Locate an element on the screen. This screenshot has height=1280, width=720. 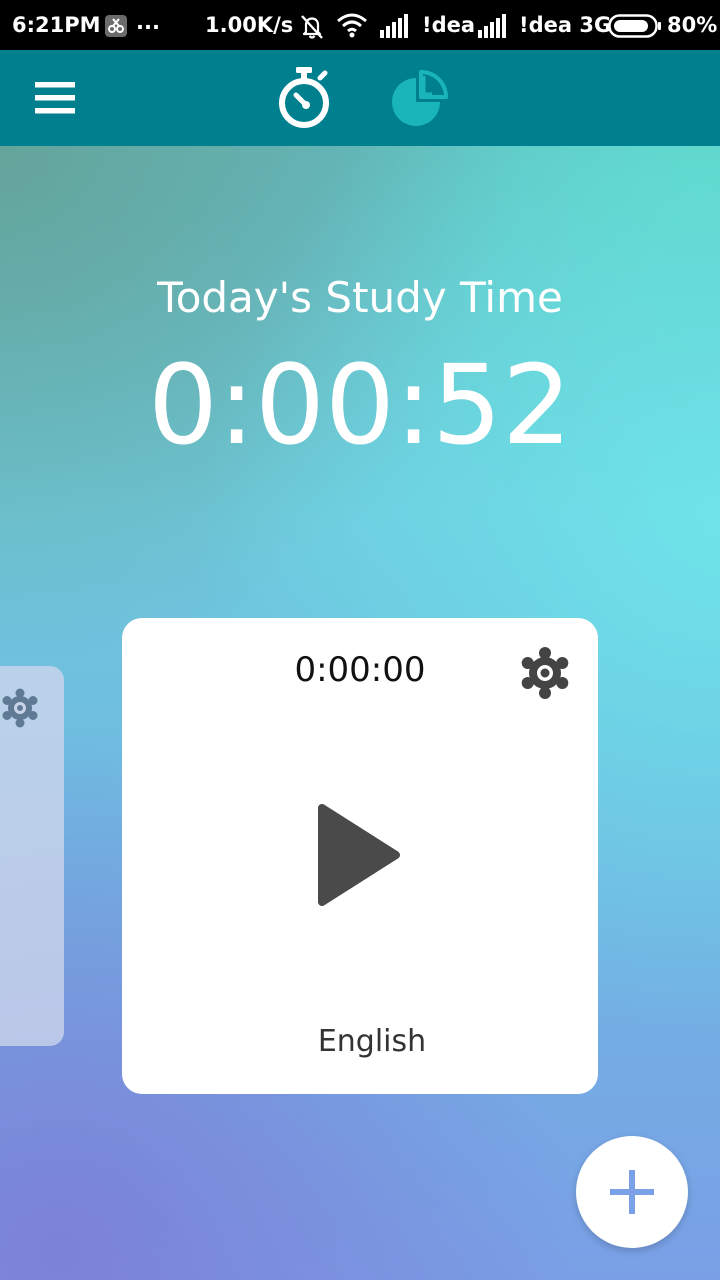
previous-timer-card is located at coordinates (32, 856).